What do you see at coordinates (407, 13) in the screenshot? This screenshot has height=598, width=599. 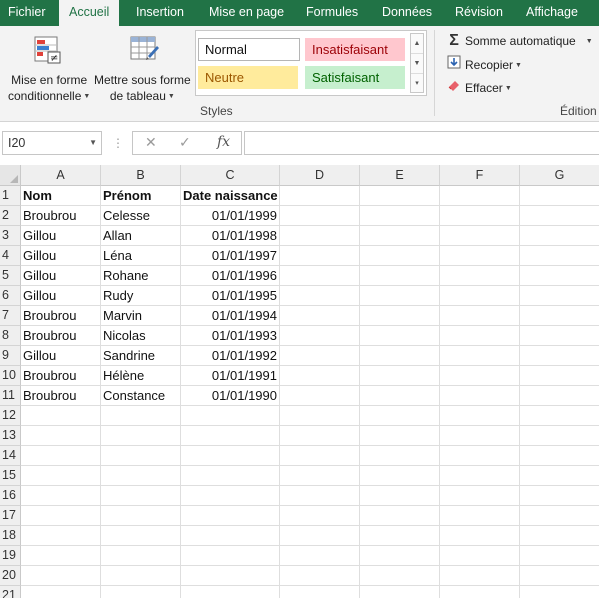 I see `tab-donnees: Données` at bounding box center [407, 13].